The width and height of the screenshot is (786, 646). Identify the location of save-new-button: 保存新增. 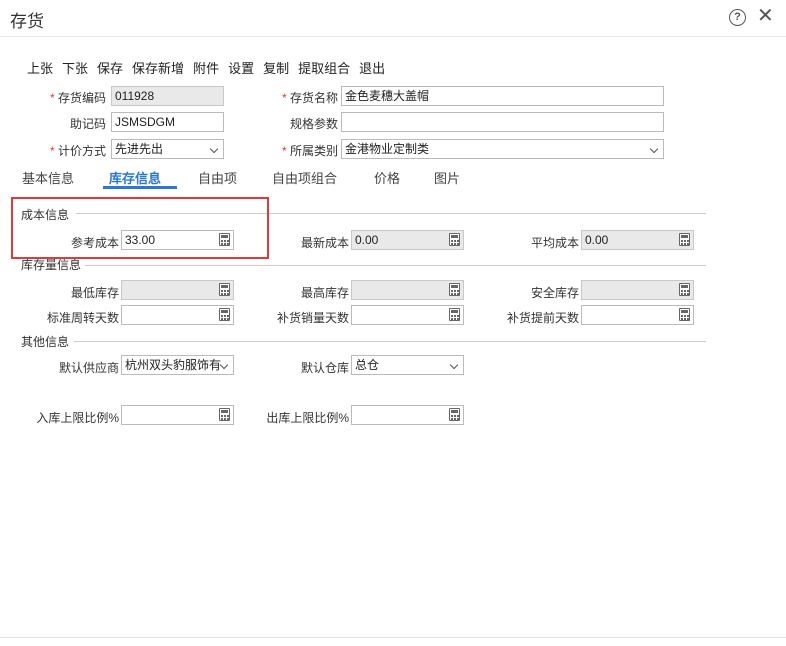
(158, 67).